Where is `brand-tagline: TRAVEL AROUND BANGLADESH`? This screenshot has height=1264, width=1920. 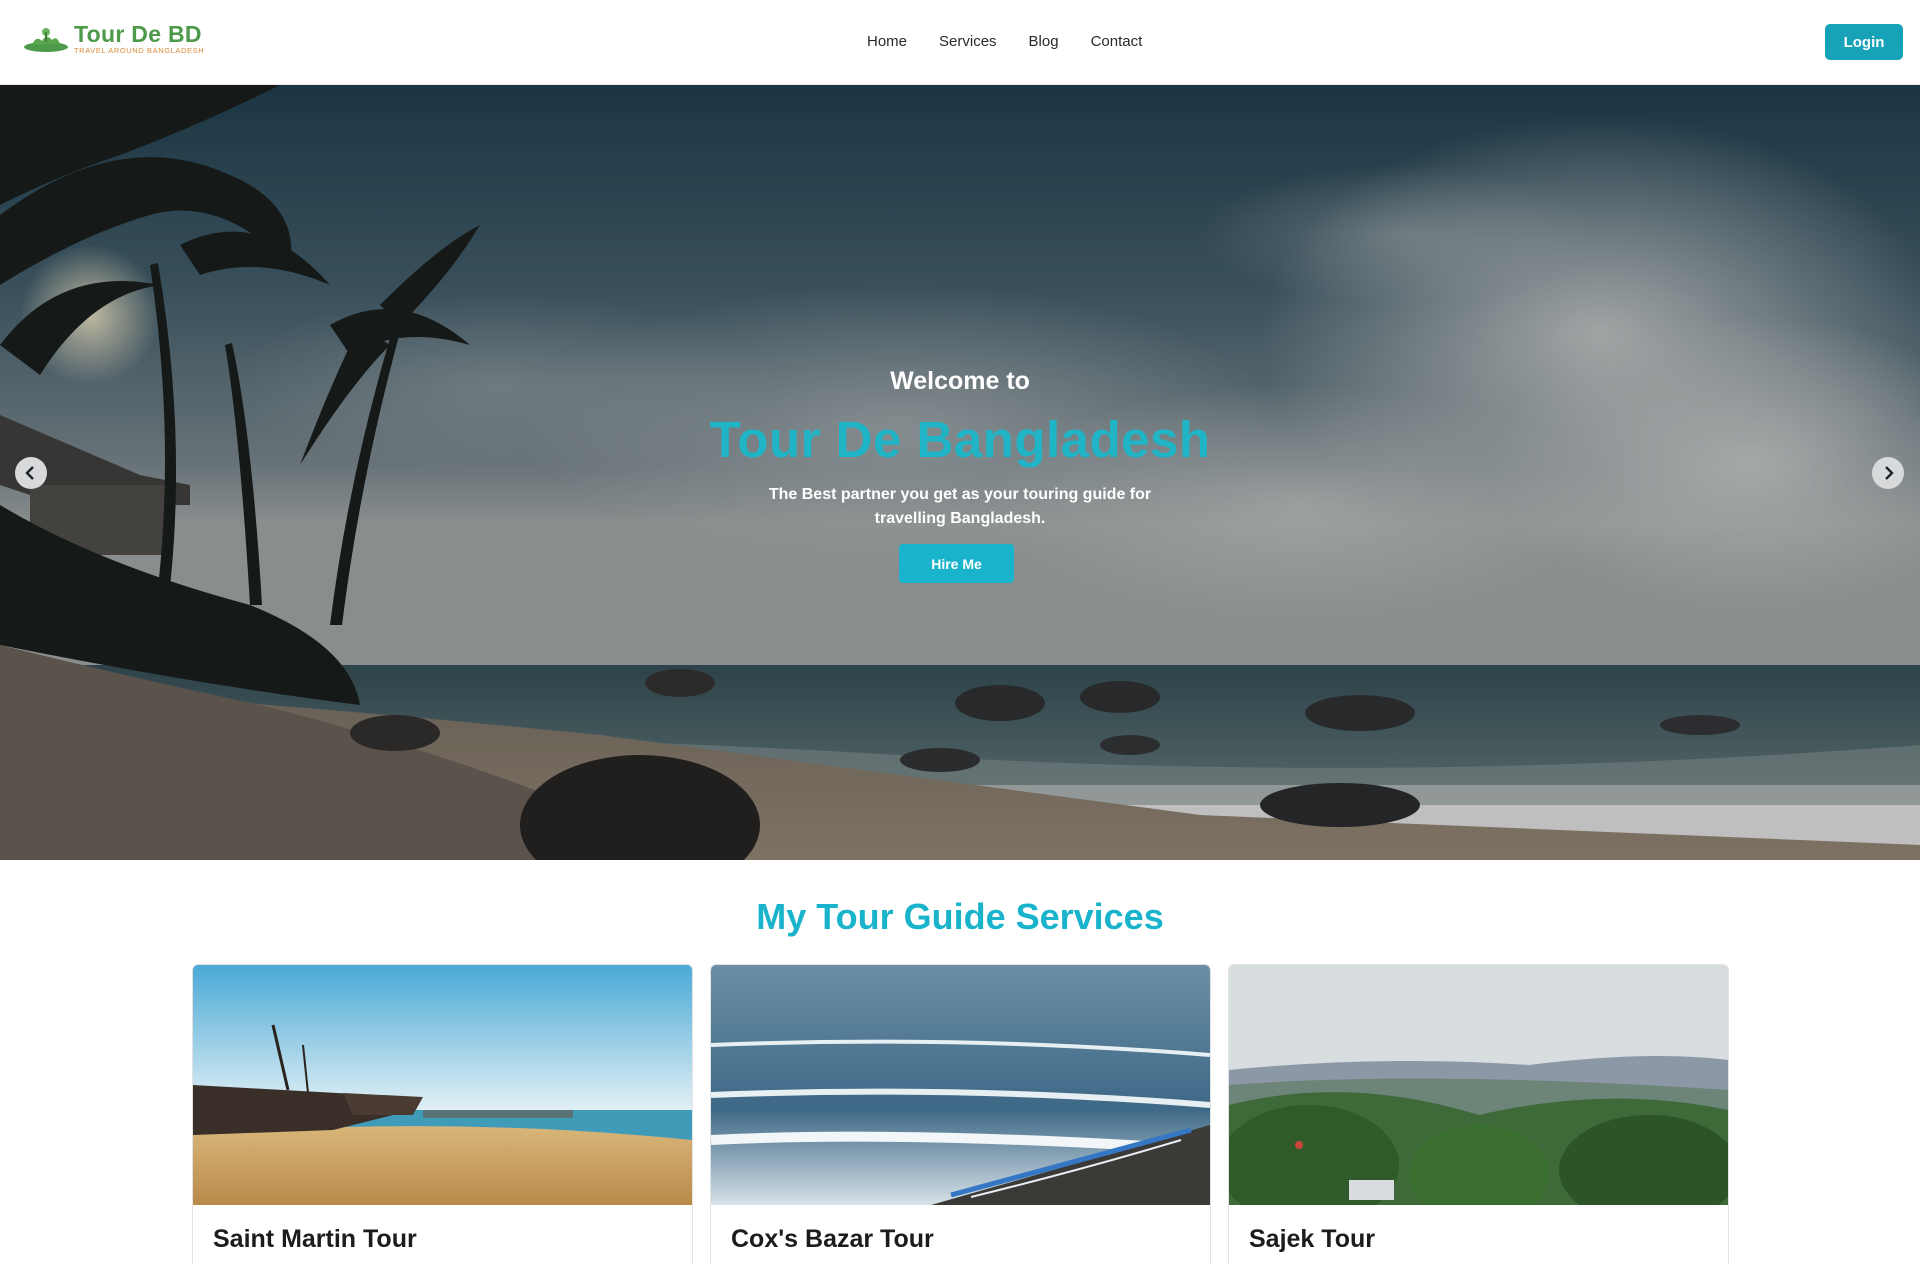
brand-tagline: TRAVEL AROUND BANGLADESH is located at coordinates (139, 50).